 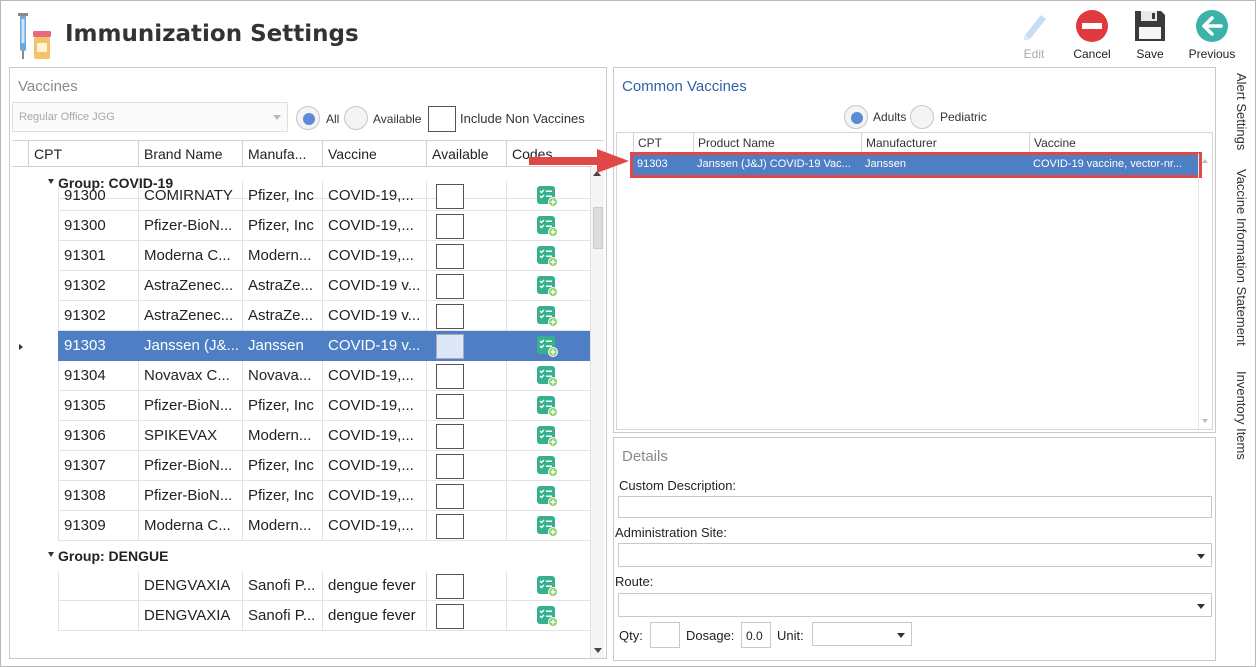 What do you see at coordinates (98, 616) in the screenshot?
I see `cell-cpt` at bounding box center [98, 616].